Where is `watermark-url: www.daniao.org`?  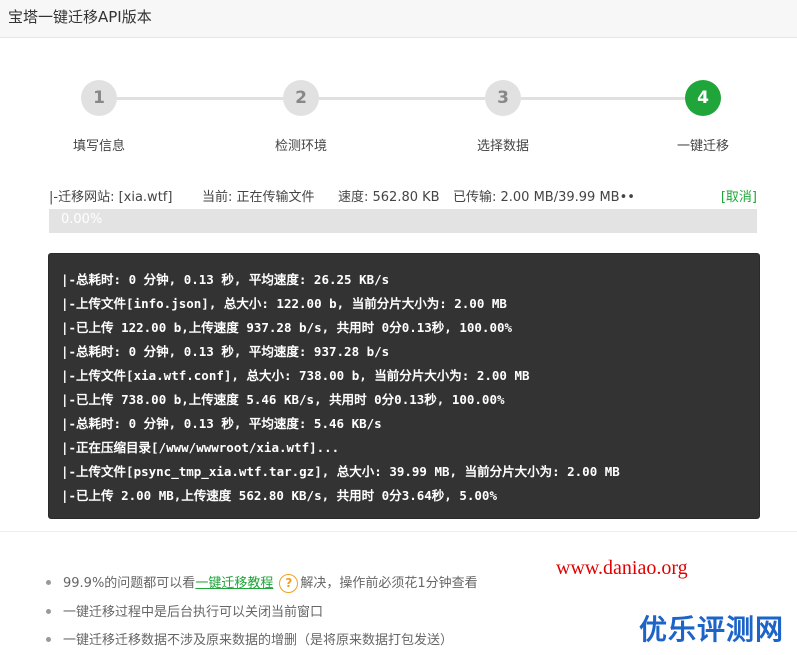 watermark-url: www.daniao.org is located at coordinates (622, 568).